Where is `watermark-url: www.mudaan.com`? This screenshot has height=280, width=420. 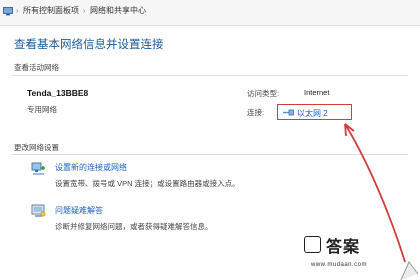
watermark-url: www.mudaan.com is located at coordinates (339, 265).